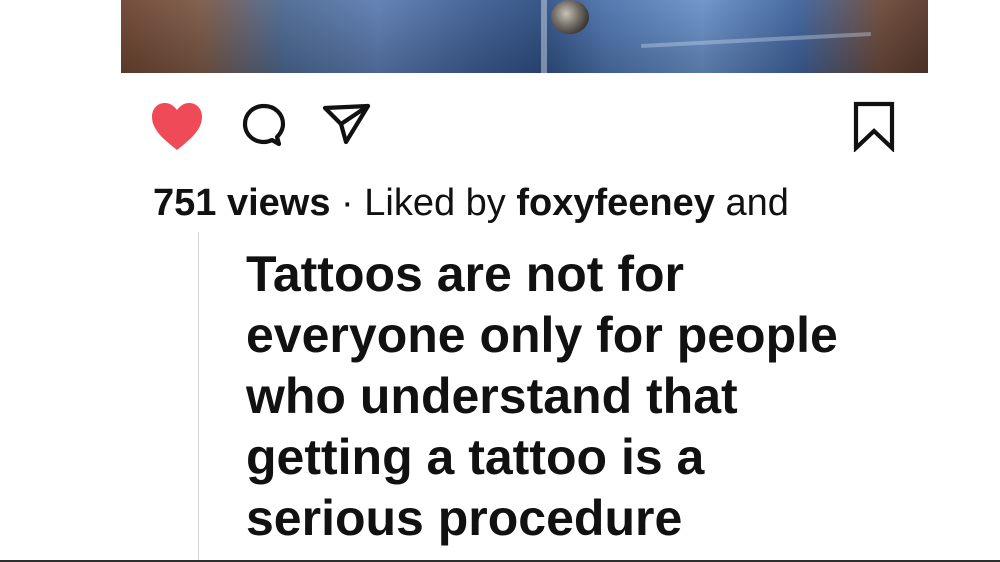 The image size is (1000, 562). What do you see at coordinates (570, 17) in the screenshot?
I see `jeans-button` at bounding box center [570, 17].